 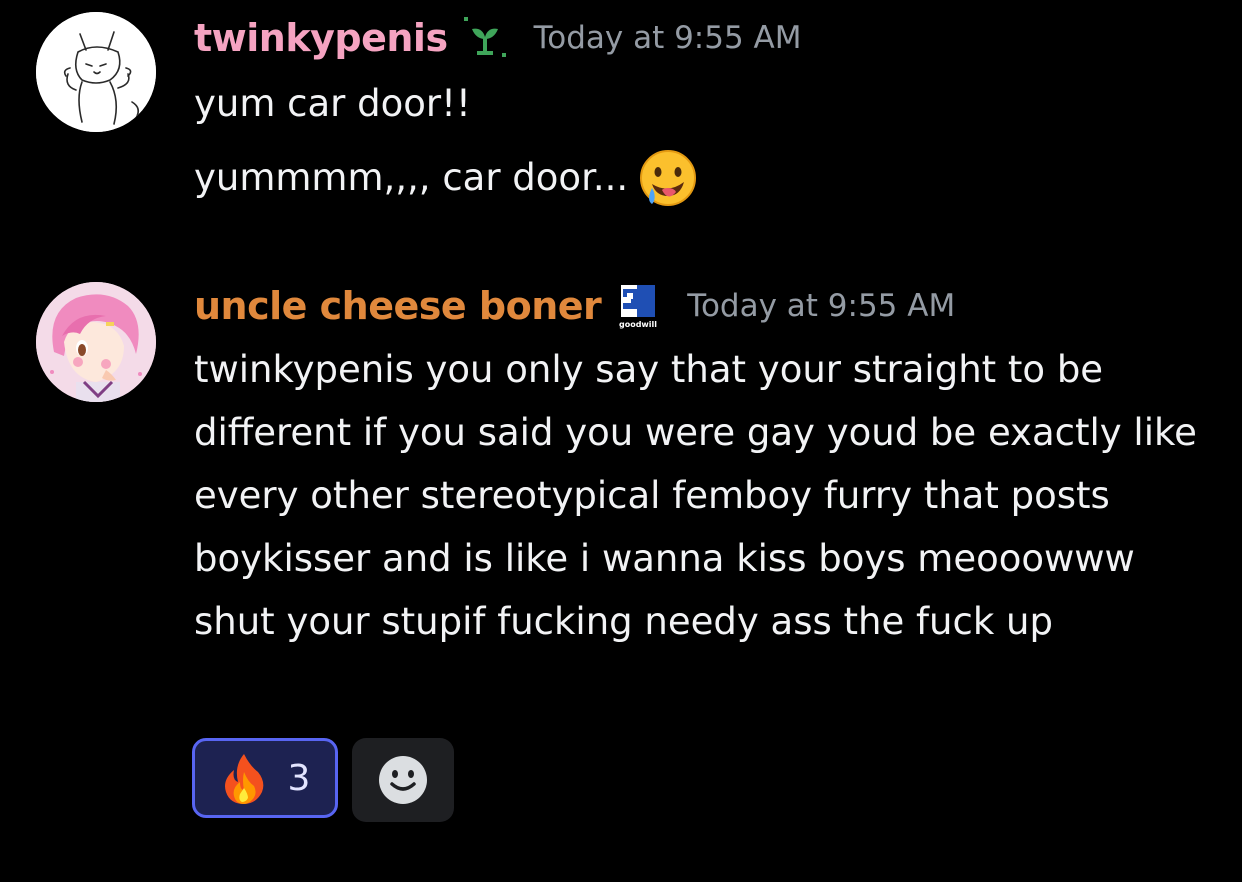 I want to click on reactions-bar: 3, so click(x=323, y=780).